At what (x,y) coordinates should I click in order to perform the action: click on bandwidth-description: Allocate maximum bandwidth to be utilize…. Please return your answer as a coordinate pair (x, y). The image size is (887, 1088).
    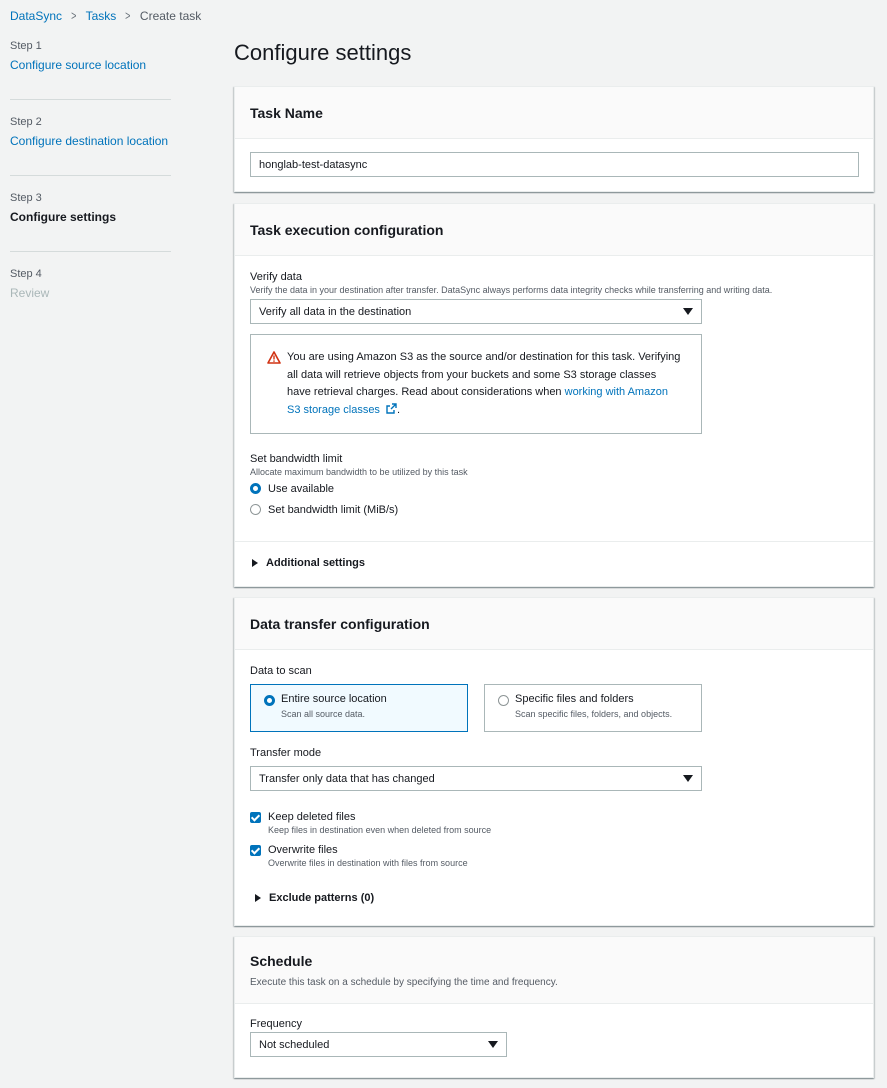
    Looking at the image, I should click on (359, 472).